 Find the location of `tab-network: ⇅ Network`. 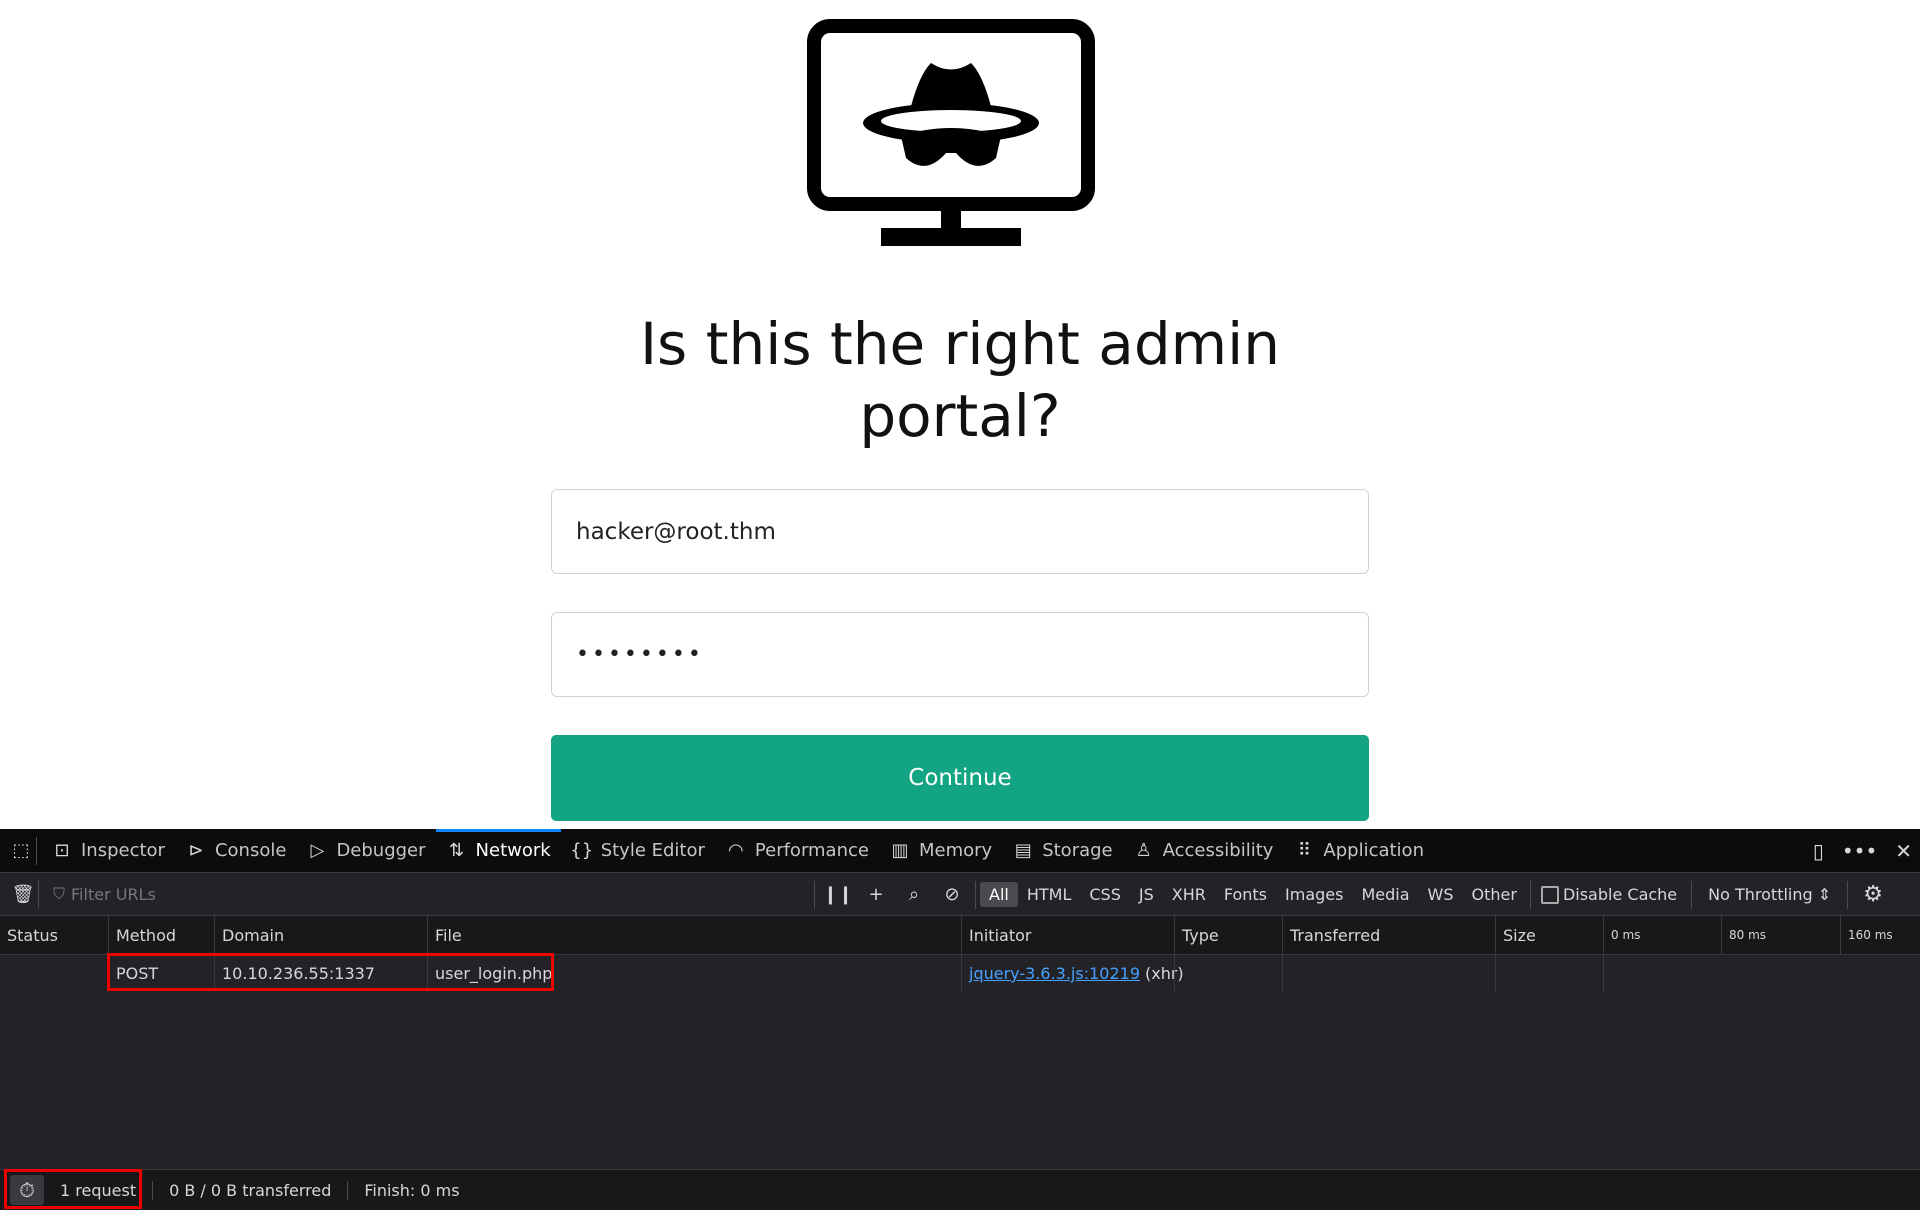

tab-network: ⇅ Network is located at coordinates (498, 850).